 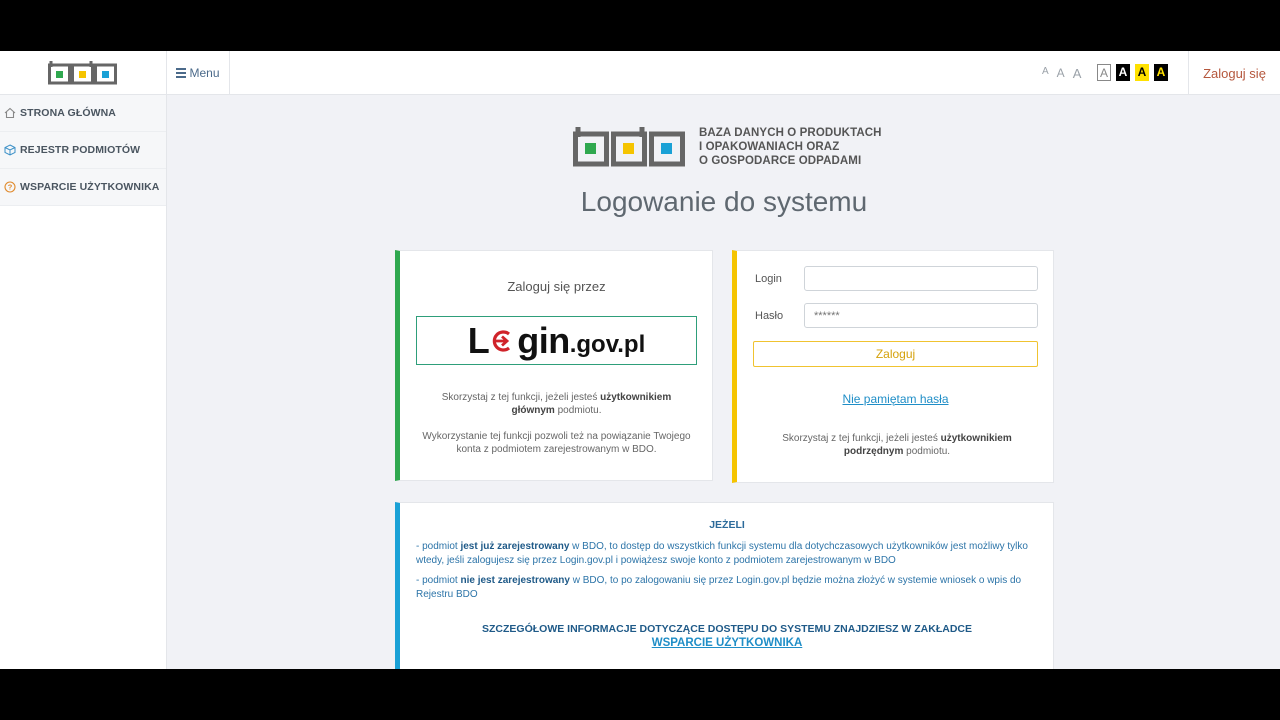 I want to click on login-gov-button: L gin .gov.pl, so click(x=556, y=340).